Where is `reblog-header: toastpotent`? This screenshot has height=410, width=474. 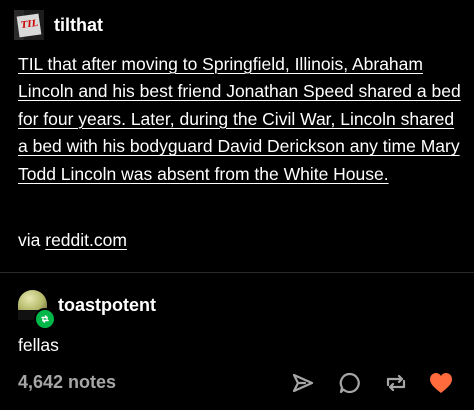
reblog-header: toastpotent is located at coordinates (87, 310).